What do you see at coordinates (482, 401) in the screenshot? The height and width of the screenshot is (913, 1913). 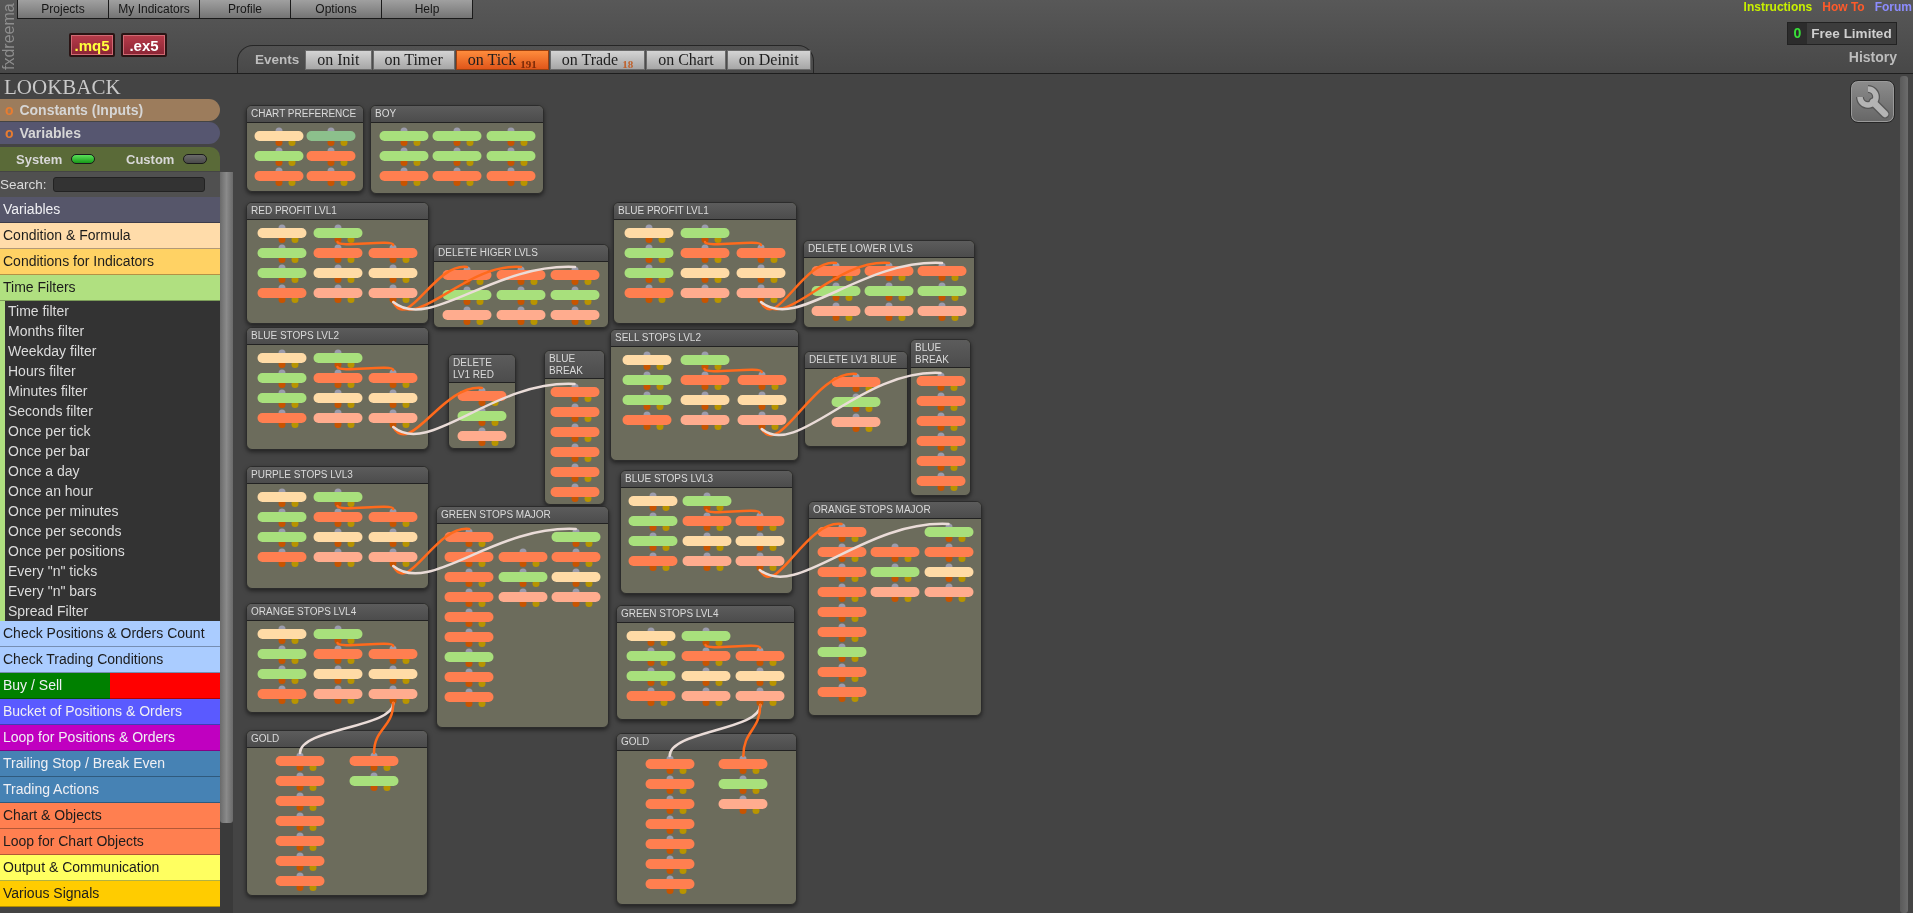 I see `block-group: DELETE LV1 RED` at bounding box center [482, 401].